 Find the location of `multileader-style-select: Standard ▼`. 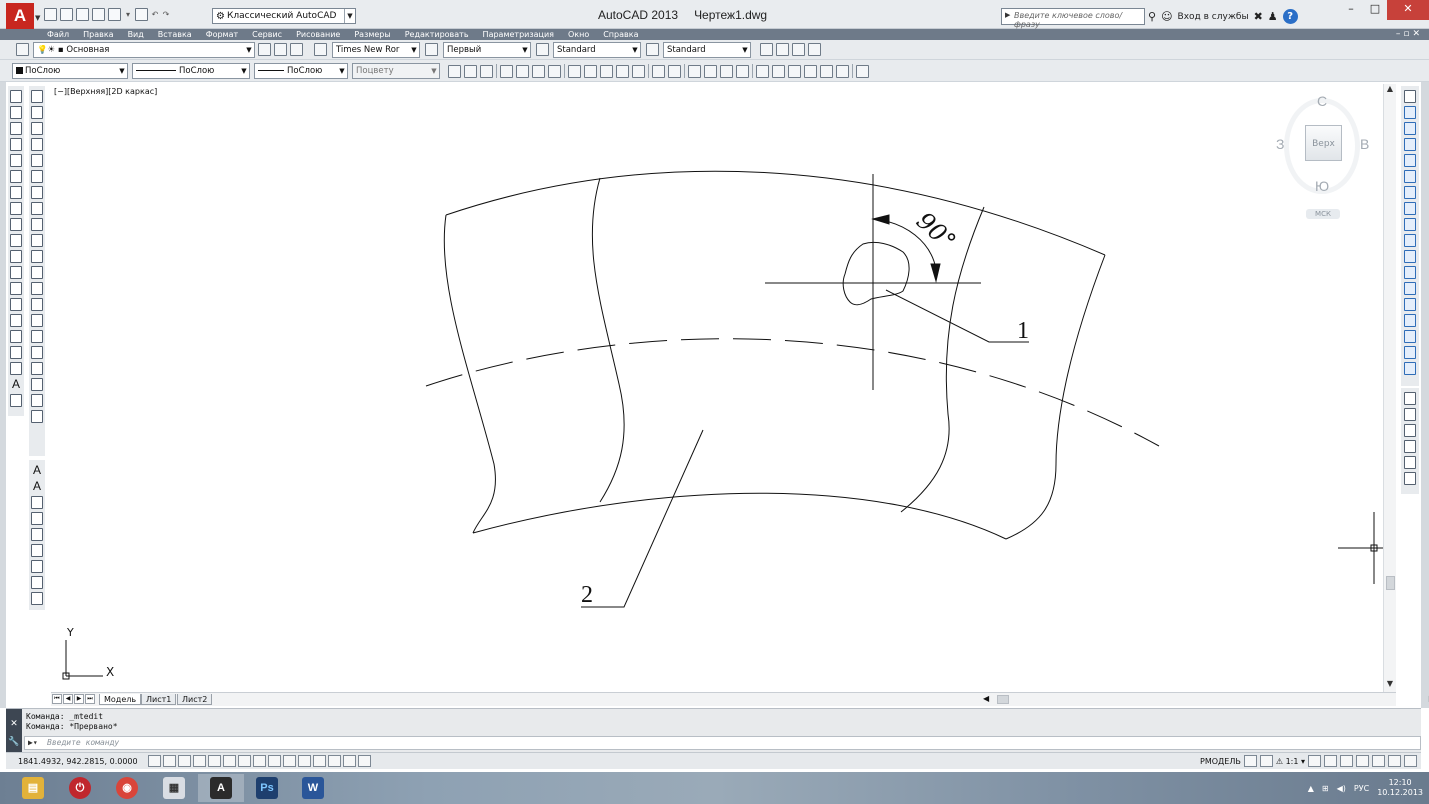

multileader-style-select: Standard ▼ is located at coordinates (707, 50).